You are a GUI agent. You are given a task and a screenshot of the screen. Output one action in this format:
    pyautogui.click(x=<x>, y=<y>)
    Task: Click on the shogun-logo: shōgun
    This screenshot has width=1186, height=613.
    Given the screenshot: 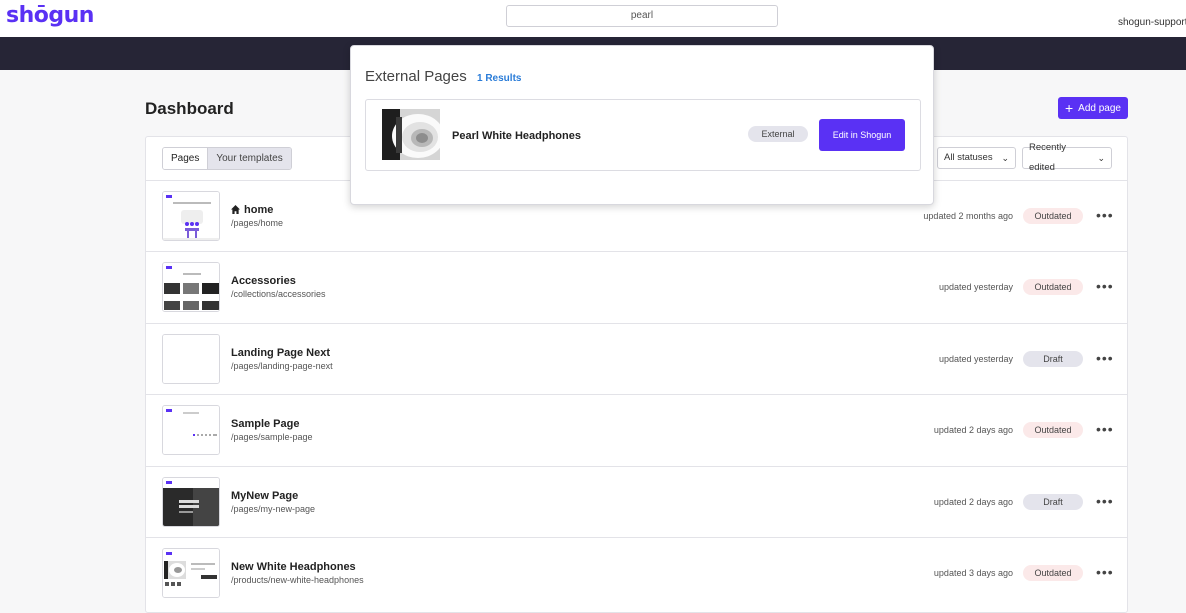 What is the action you would take?
    pyautogui.click(x=50, y=15)
    